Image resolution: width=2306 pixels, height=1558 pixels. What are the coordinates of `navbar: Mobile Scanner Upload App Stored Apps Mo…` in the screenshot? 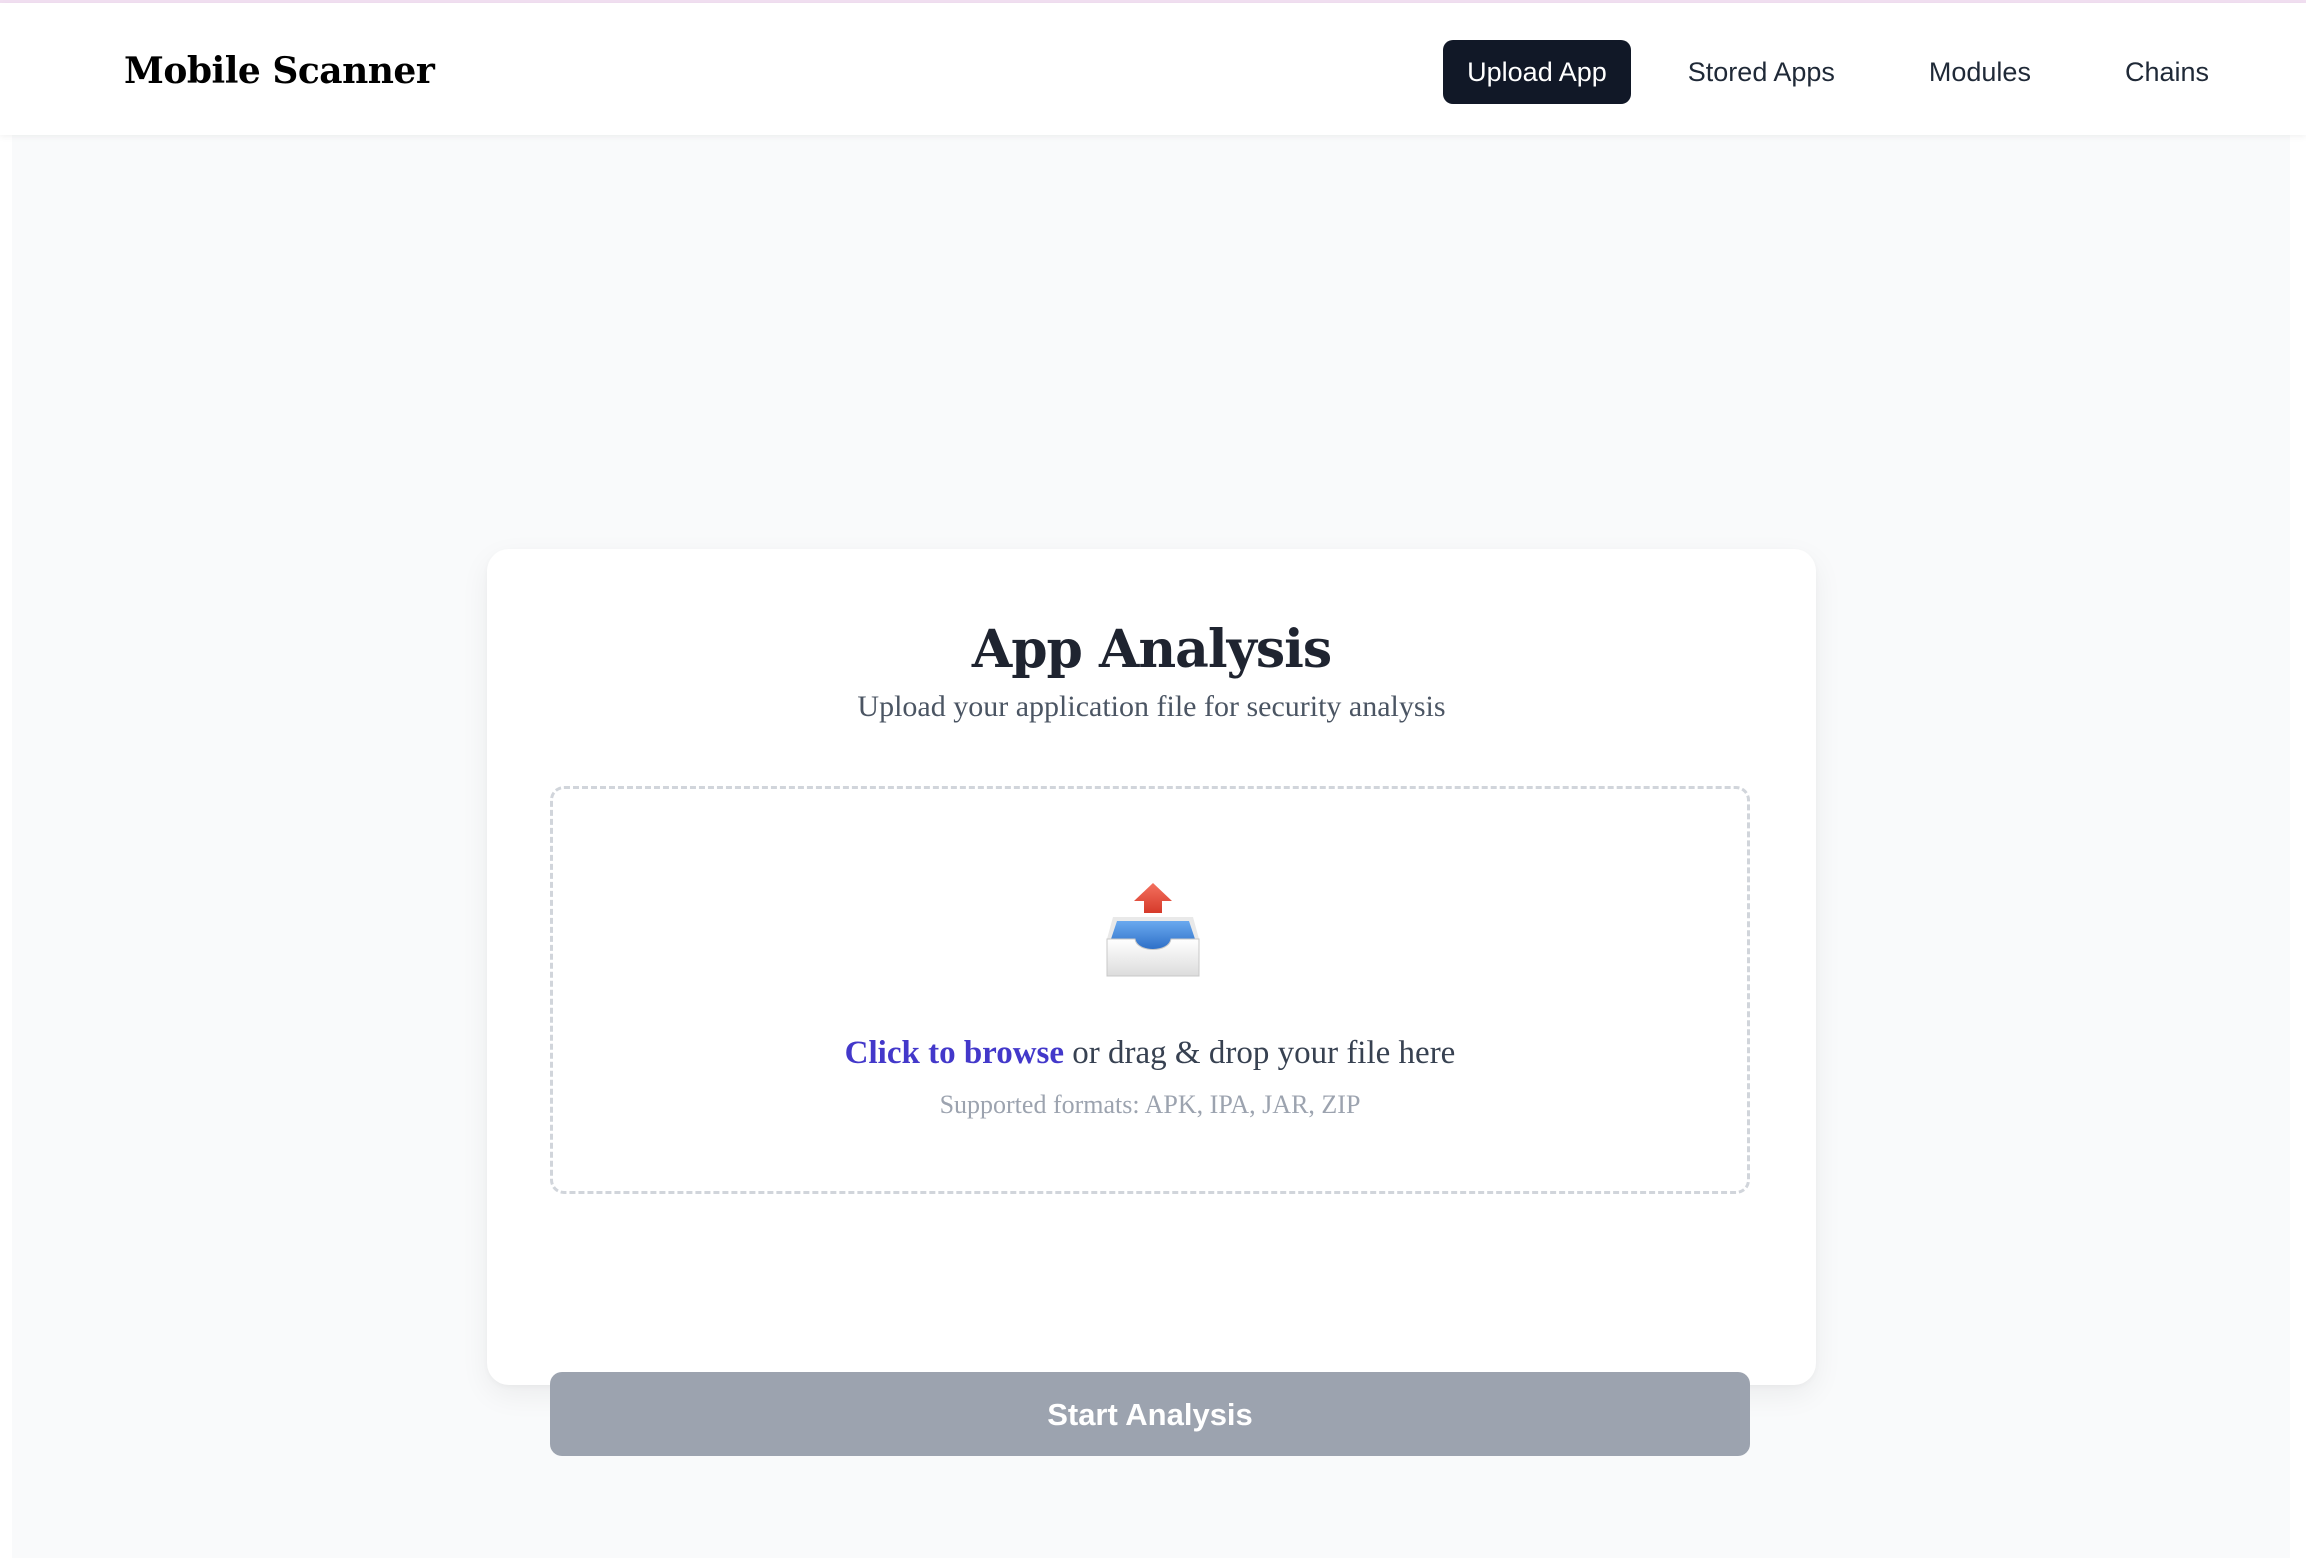 It's located at (1153, 69).